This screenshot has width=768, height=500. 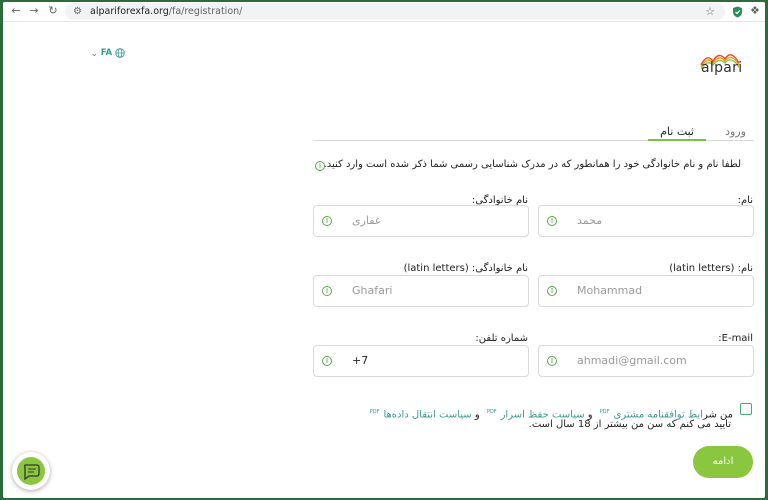 What do you see at coordinates (501, 338) in the screenshot?
I see `phone-label: شماره تلفن:` at bounding box center [501, 338].